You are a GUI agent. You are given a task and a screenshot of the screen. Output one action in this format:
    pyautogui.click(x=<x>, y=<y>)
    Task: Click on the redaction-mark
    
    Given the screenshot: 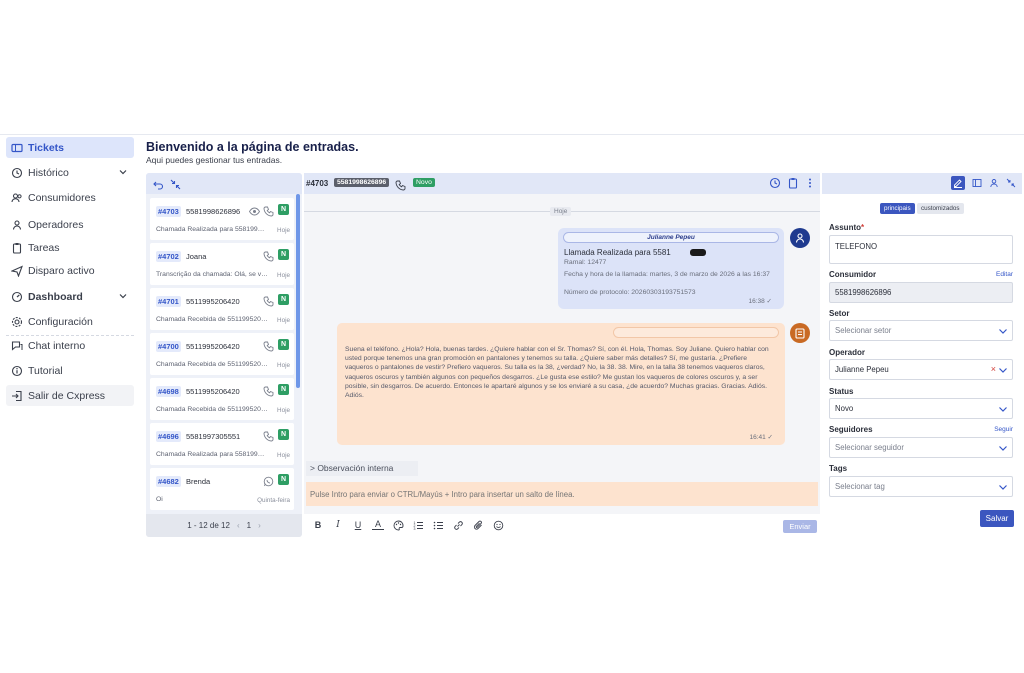 What is the action you would take?
    pyautogui.click(x=698, y=252)
    